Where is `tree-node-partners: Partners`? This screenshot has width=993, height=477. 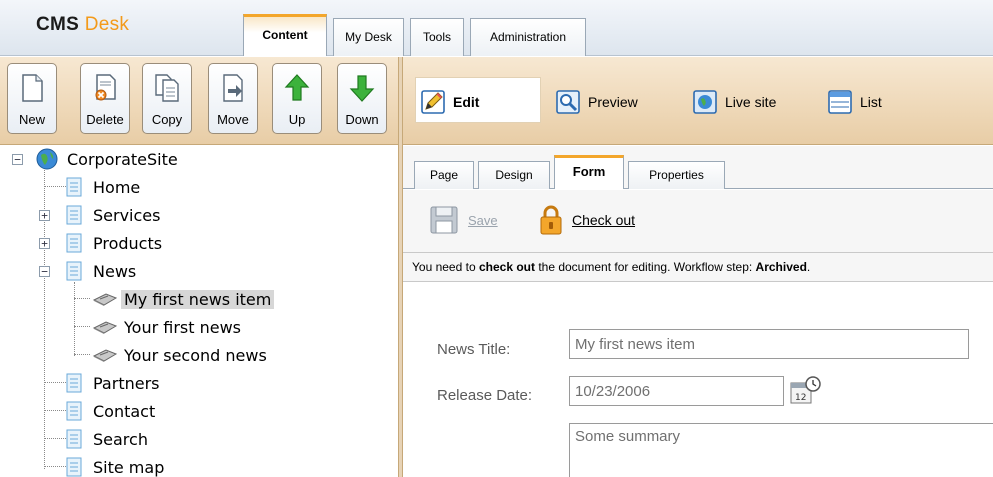
tree-node-partners: Partners is located at coordinates (114, 383).